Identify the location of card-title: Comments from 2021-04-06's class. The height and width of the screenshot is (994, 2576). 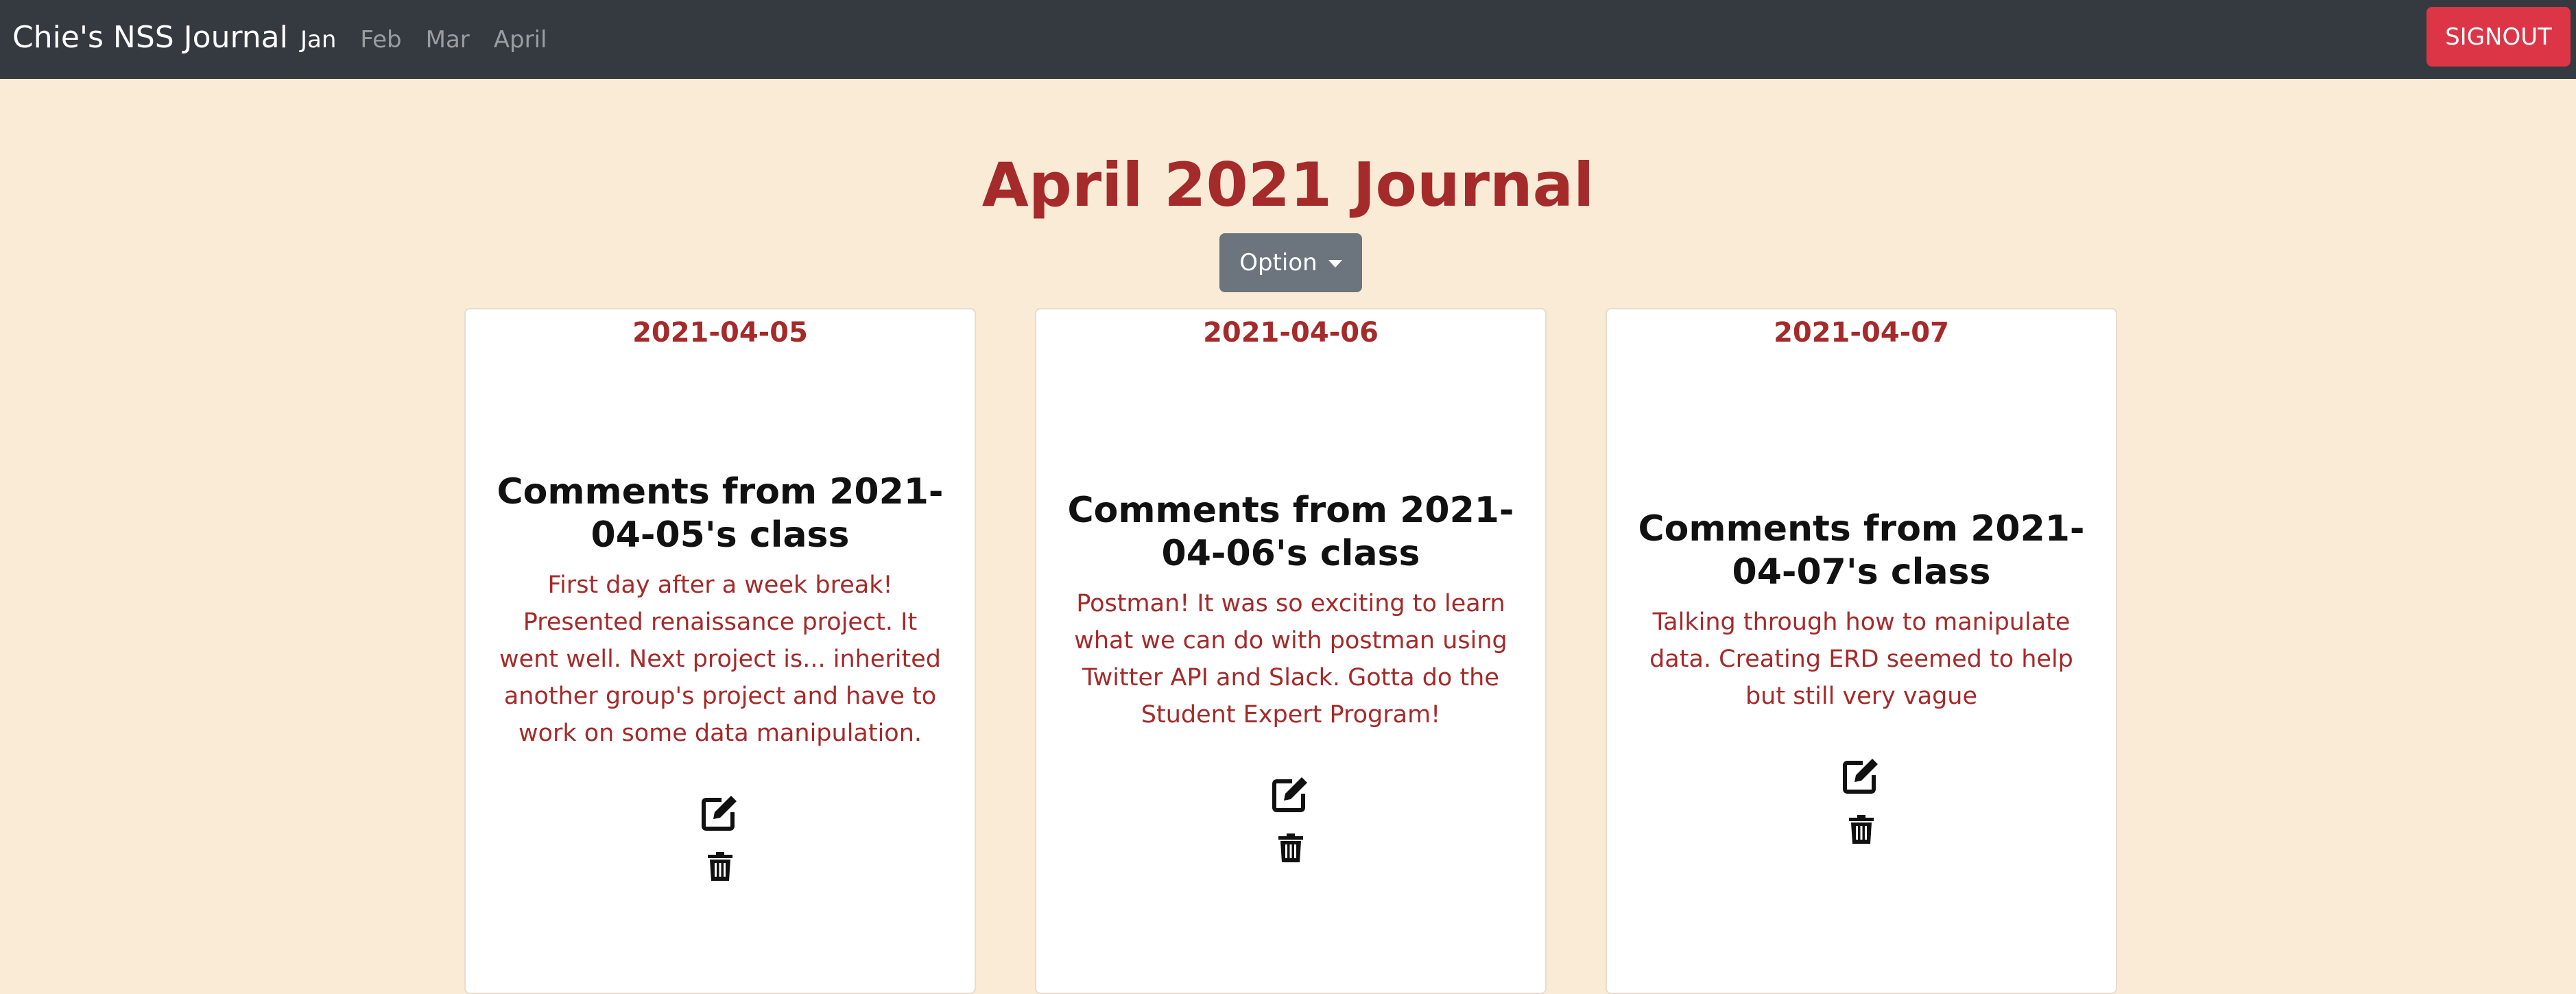
(1290, 532).